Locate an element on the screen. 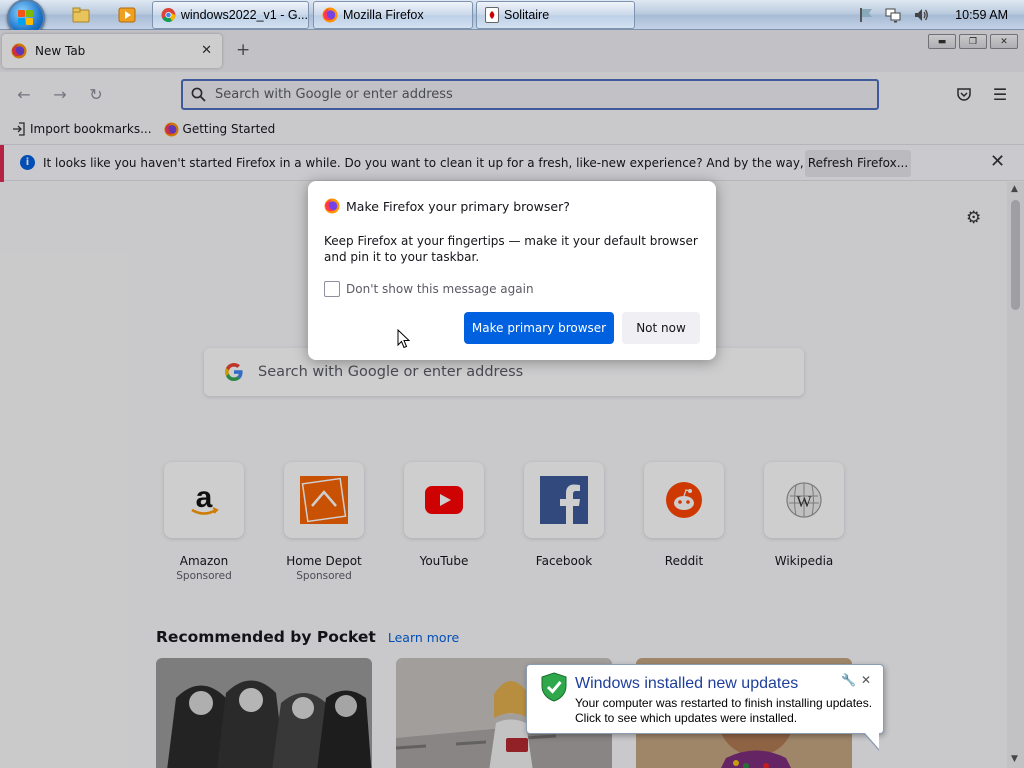 The image size is (1024, 768). chrome-icon is located at coordinates (168, 15).